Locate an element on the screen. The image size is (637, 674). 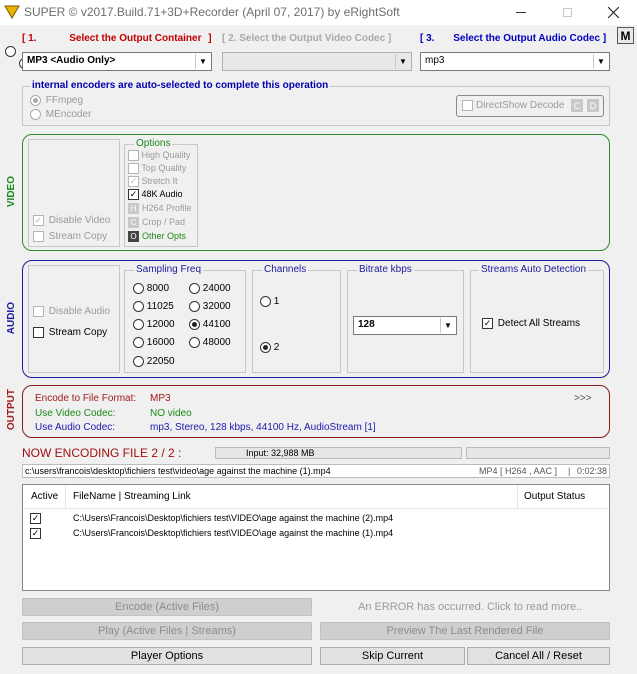
h264-profile-button: H is located at coordinates (133, 209).